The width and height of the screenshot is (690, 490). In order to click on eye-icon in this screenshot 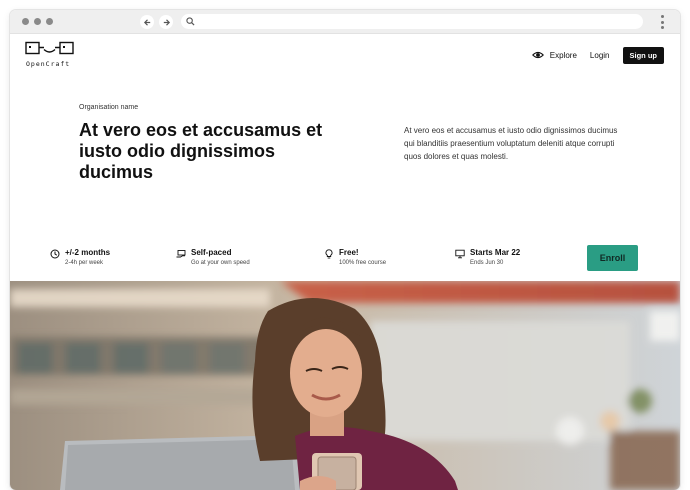, I will do `click(537, 55)`.